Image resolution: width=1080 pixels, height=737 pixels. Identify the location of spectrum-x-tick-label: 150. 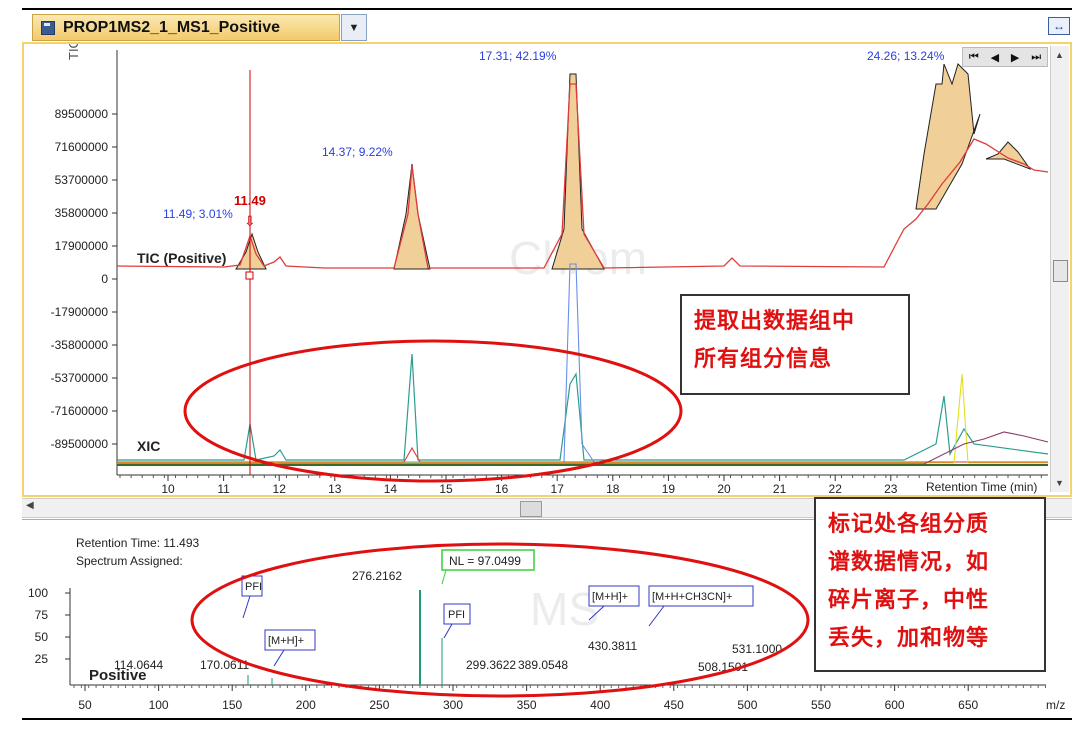
(232, 705).